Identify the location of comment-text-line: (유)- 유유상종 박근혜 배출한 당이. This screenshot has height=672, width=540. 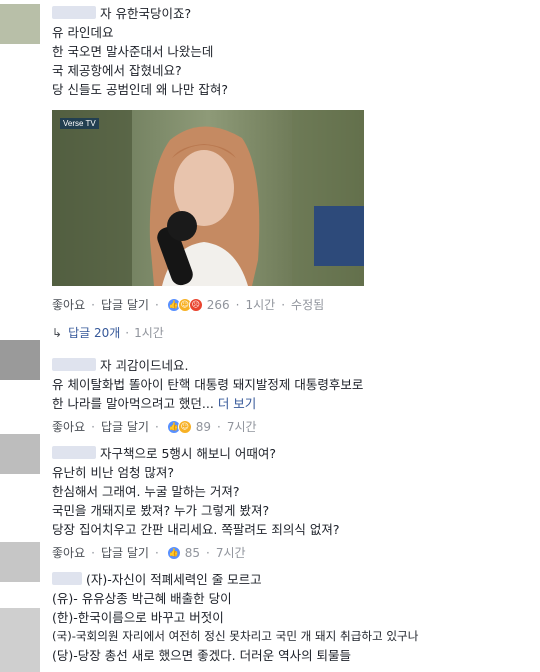
(142, 598).